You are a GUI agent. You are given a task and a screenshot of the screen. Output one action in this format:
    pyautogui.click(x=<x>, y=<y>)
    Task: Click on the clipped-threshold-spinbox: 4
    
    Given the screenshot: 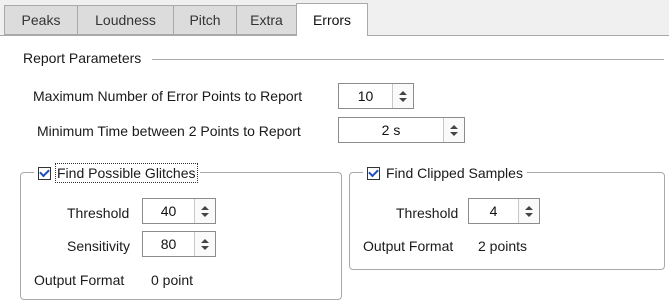 What is the action you would take?
    pyautogui.click(x=504, y=211)
    